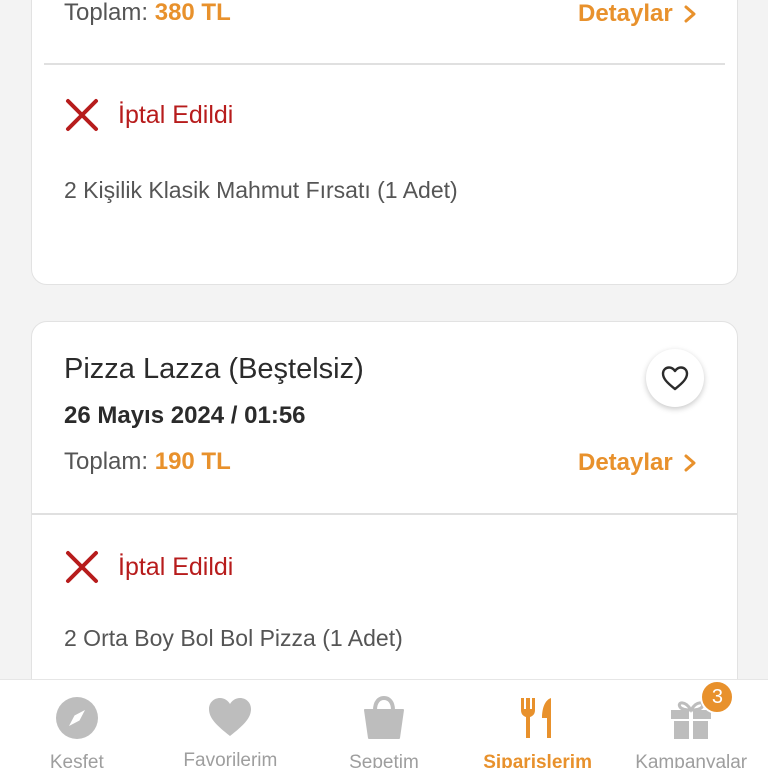 The height and width of the screenshot is (768, 768). I want to click on nav-item-kesfet: Keşfet, so click(77, 724).